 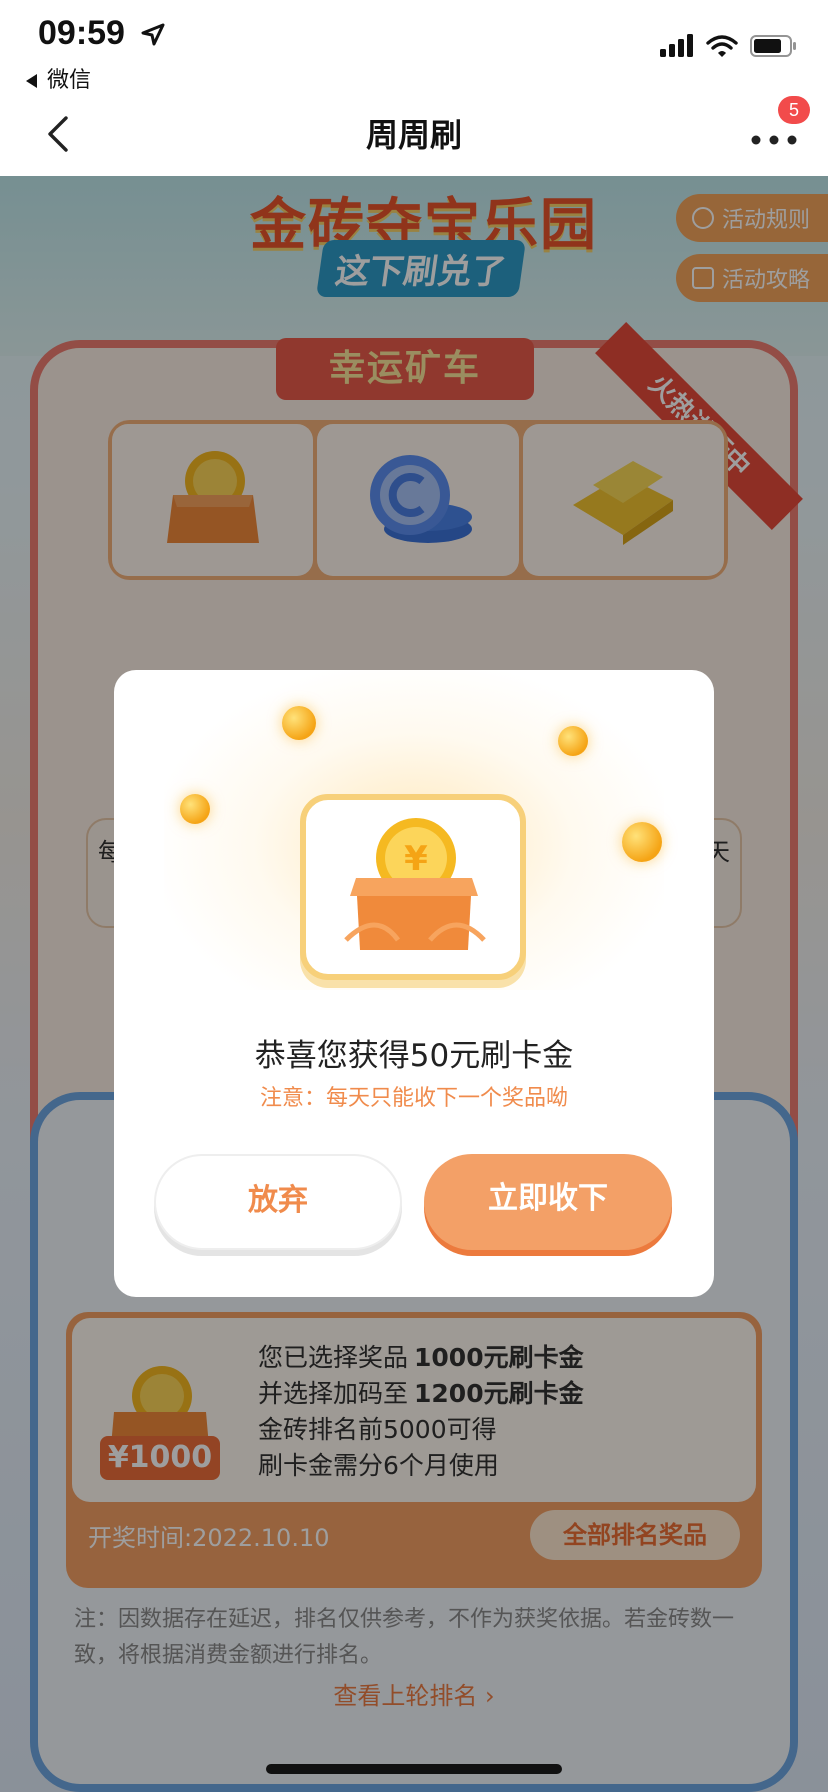 I want to click on reward-icon-frame: ¥, so click(x=413, y=887).